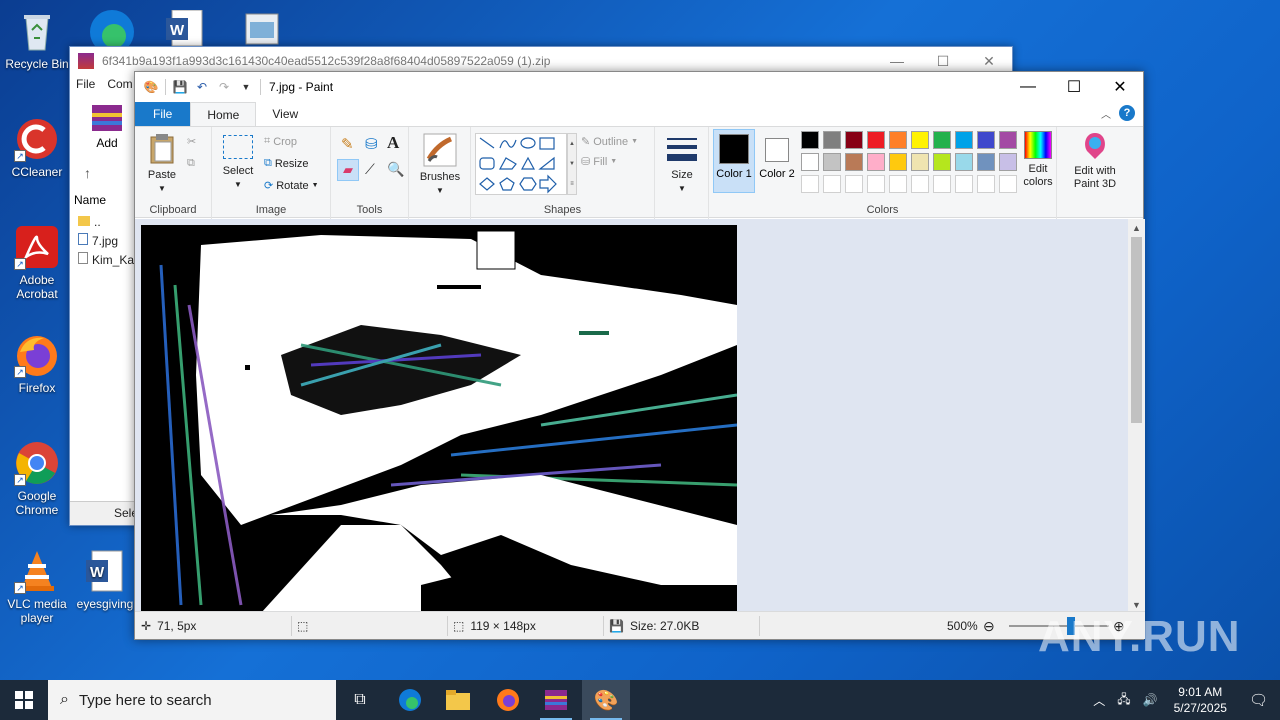  Describe the element at coordinates (90, 200) in the screenshot. I see `winrar-column-name: Name` at that location.